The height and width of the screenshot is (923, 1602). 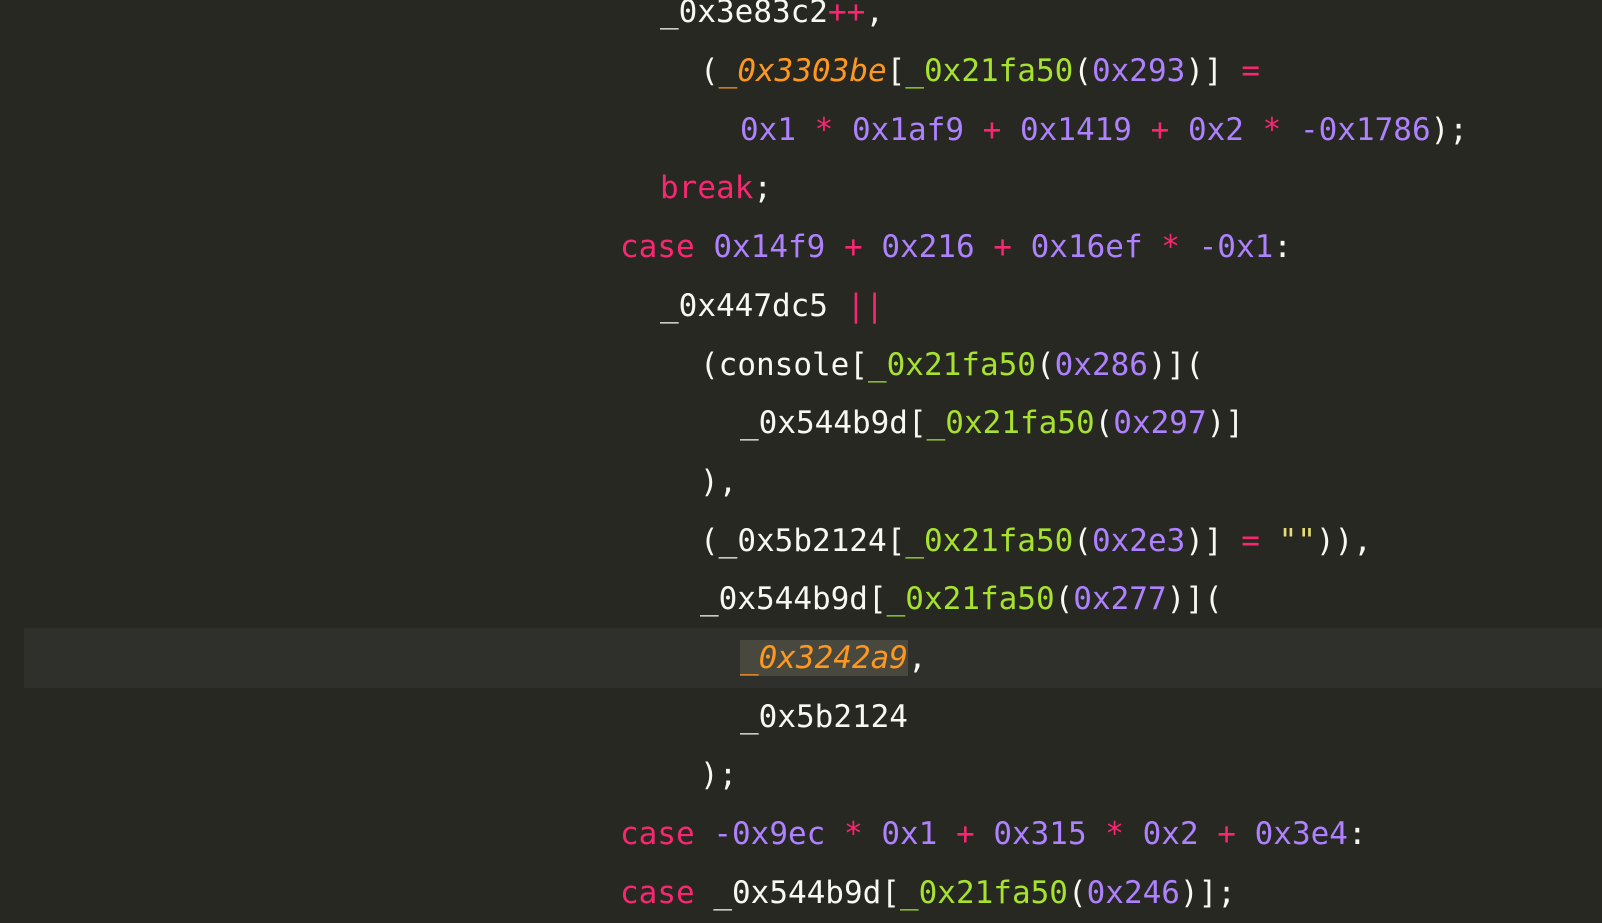 I want to click on code-token: 0x246, so click(x=1133, y=893).